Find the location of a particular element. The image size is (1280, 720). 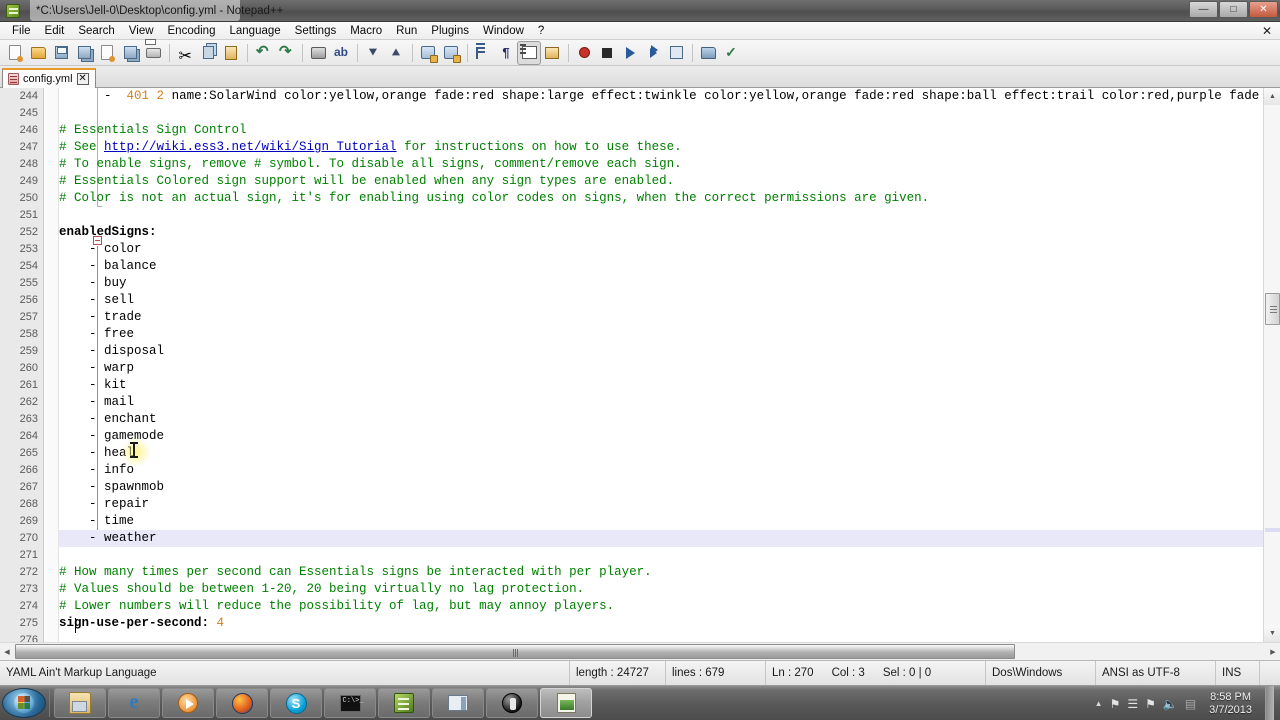

new-file-button is located at coordinates (15, 53).